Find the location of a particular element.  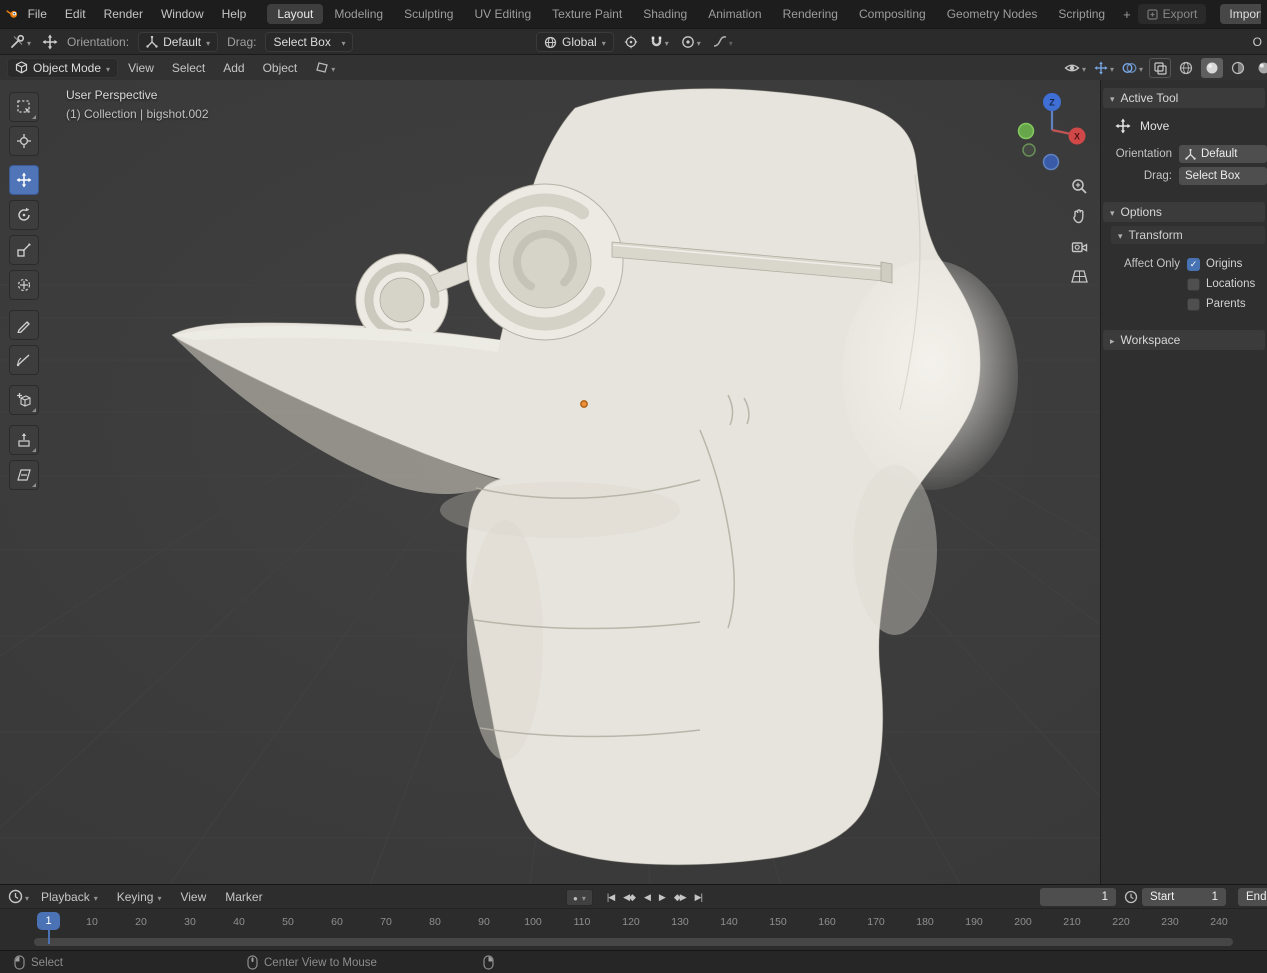

ortho-toggle-button is located at coordinates (1079, 276).